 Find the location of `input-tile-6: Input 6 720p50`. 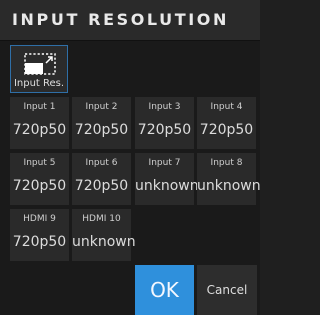

input-tile-6: Input 6 720p50 is located at coordinates (101, 179).